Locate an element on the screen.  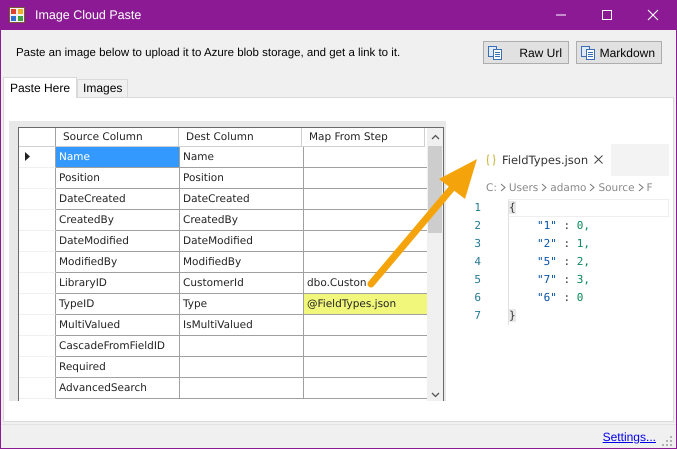
scroll-up-icon is located at coordinates (435, 137).